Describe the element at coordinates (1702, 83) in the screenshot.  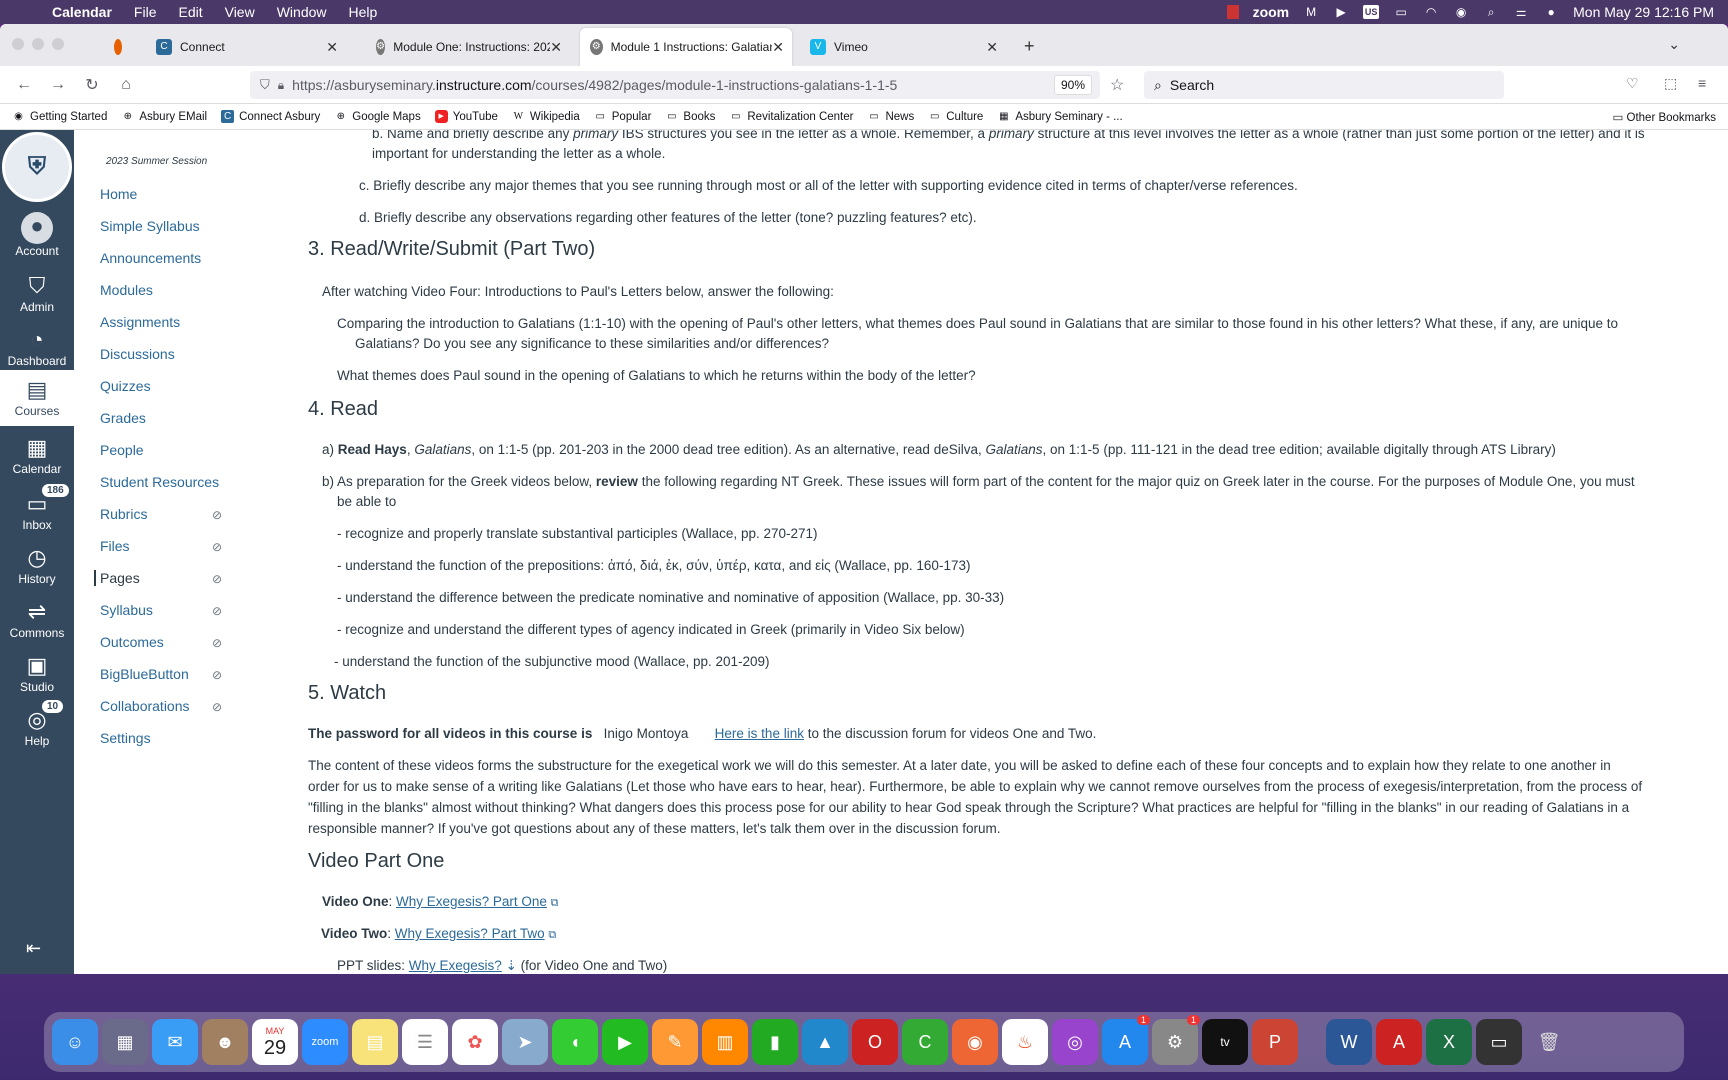
I see `hamburger-menu-icon: ≡` at that location.